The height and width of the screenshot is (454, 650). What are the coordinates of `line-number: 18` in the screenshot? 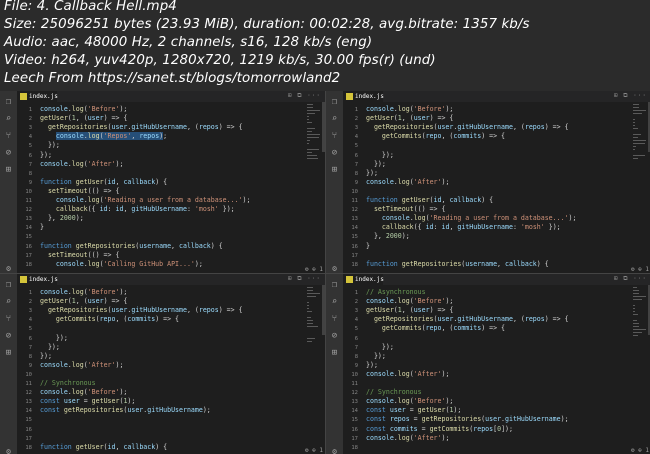 It's located at (354, 447).